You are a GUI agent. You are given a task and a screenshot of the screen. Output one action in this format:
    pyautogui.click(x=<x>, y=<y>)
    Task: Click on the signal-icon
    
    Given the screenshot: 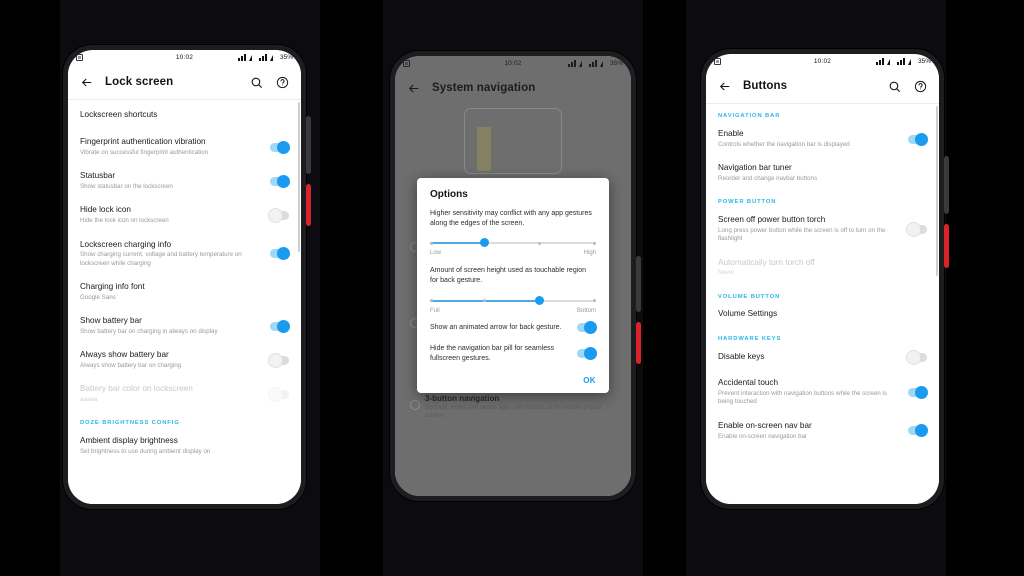 What is the action you would take?
    pyautogui.click(x=890, y=61)
    